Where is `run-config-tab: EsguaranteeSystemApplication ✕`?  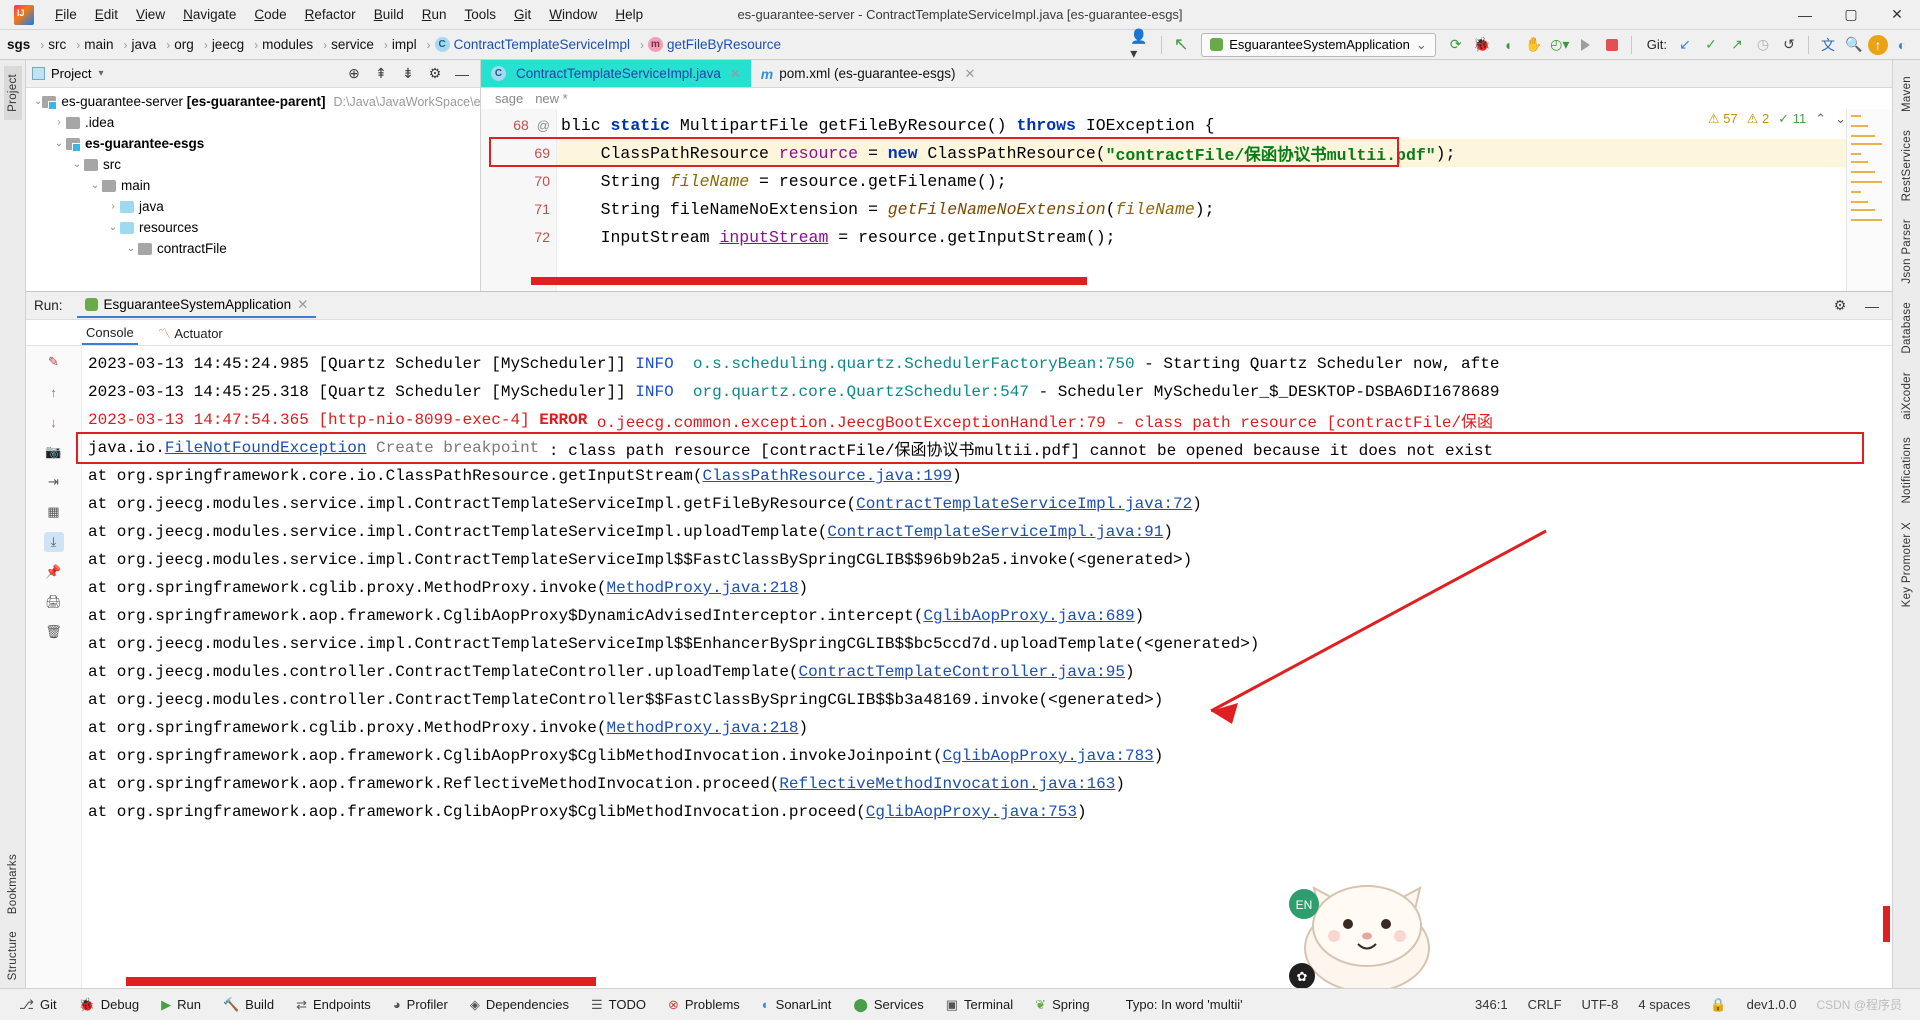
run-config-tab: EsguaranteeSystemApplication ✕ is located at coordinates (196, 306).